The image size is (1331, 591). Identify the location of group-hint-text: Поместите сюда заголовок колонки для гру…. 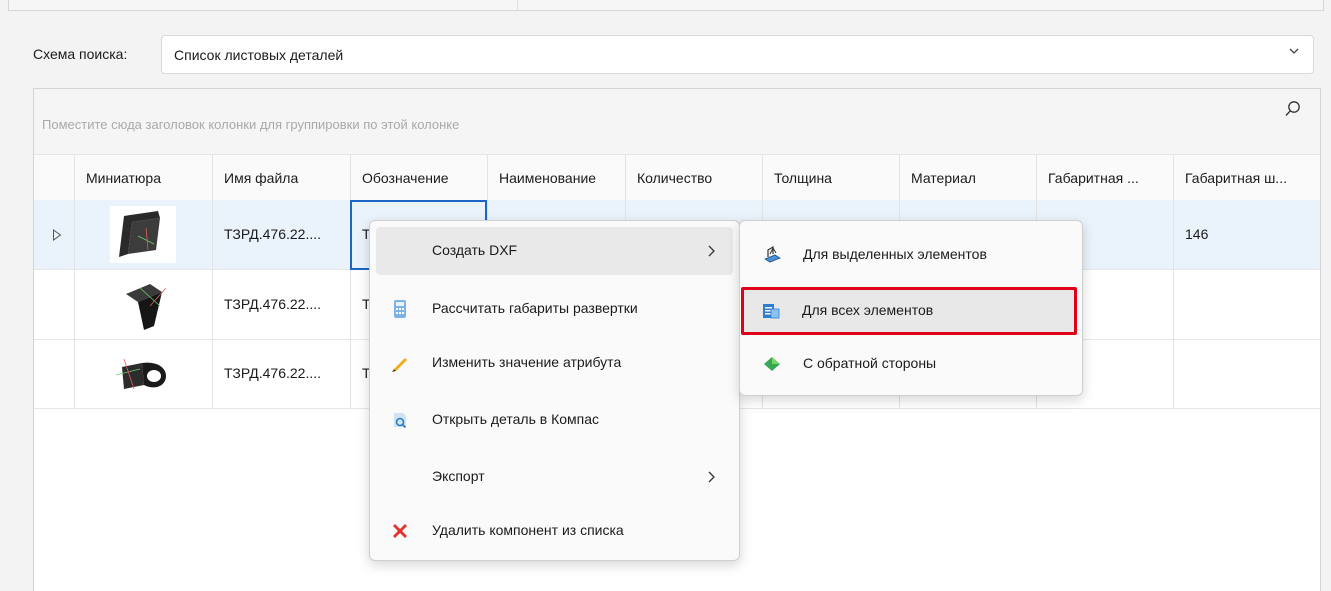
(251, 124).